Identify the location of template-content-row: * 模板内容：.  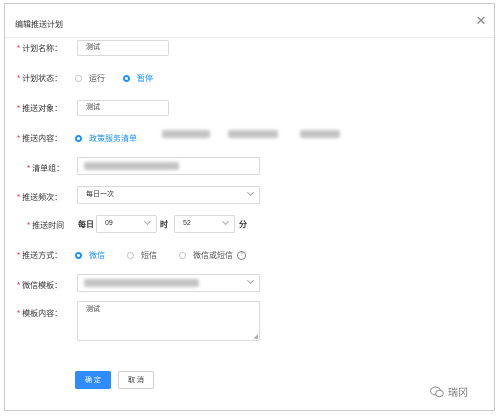
(39, 313).